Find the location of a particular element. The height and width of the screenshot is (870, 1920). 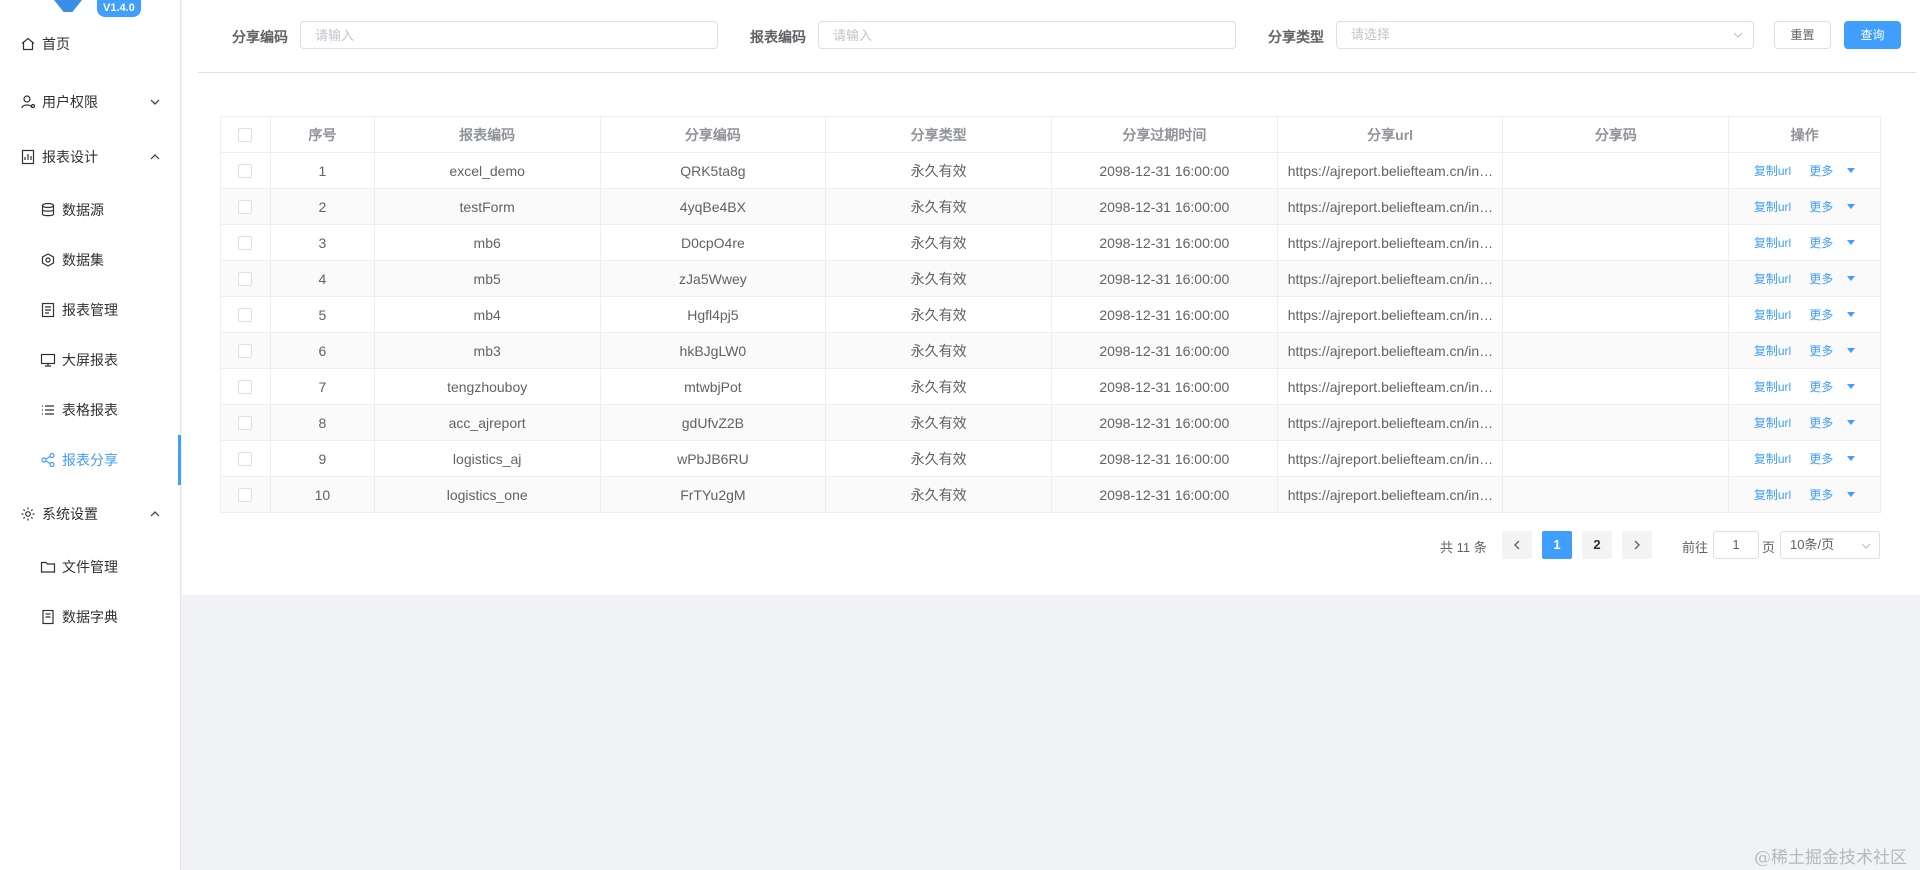

sidebar-item-file-manage: 文件管理 is located at coordinates (90, 567).